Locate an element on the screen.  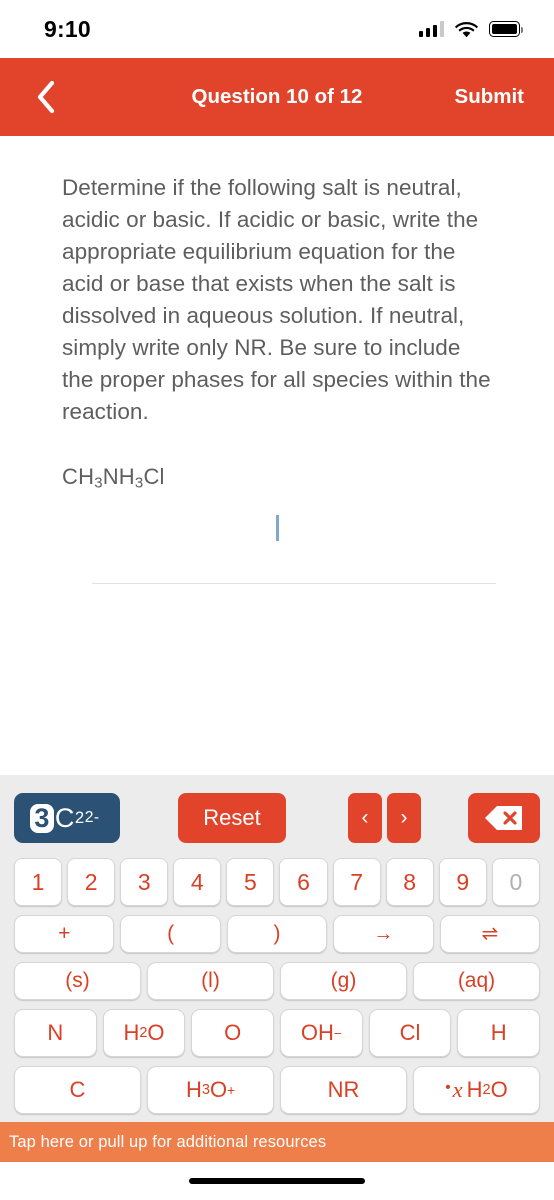
key-hydrate: • x H 2 O is located at coordinates (476, 1090).